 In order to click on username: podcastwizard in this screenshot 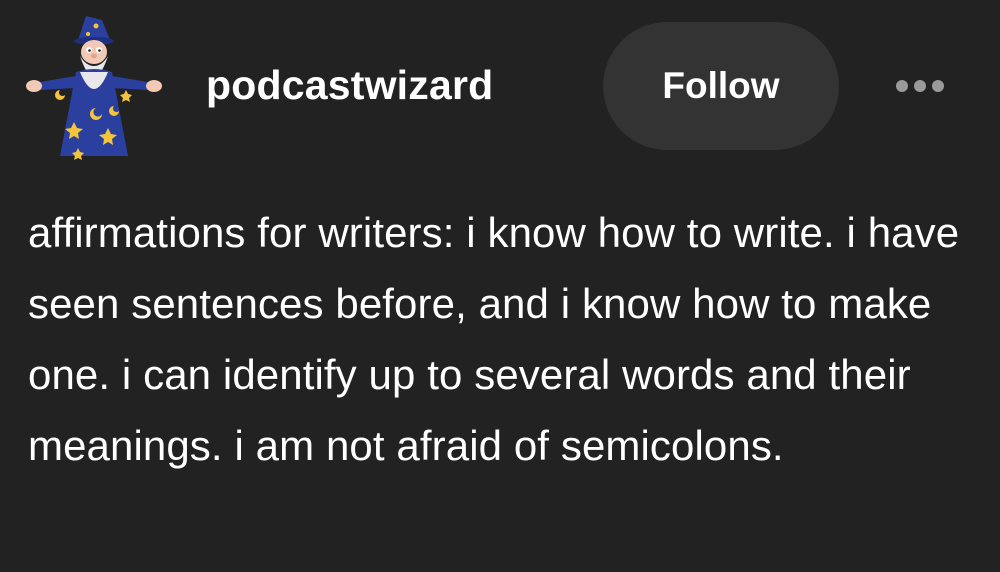, I will do `click(349, 85)`.